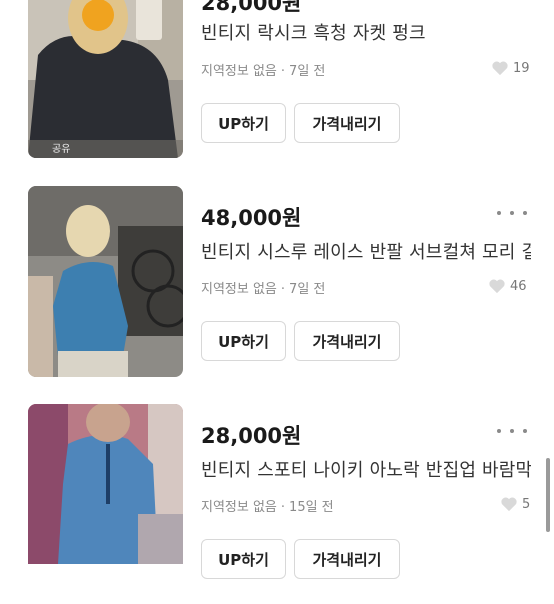 This screenshot has width=554, height=604. What do you see at coordinates (507, 286) in the screenshot?
I see `like-count: 46` at bounding box center [507, 286].